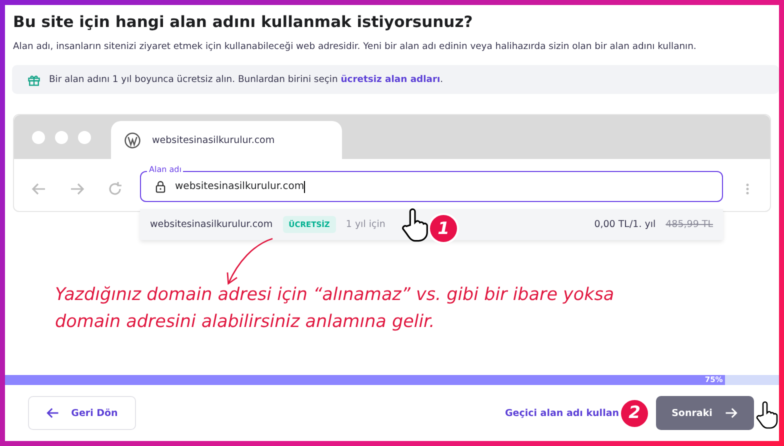 This screenshot has height=446, width=784. I want to click on page-title: Bu site için hangi alan adını kullanmak istiyorsunuz?, so click(243, 22).